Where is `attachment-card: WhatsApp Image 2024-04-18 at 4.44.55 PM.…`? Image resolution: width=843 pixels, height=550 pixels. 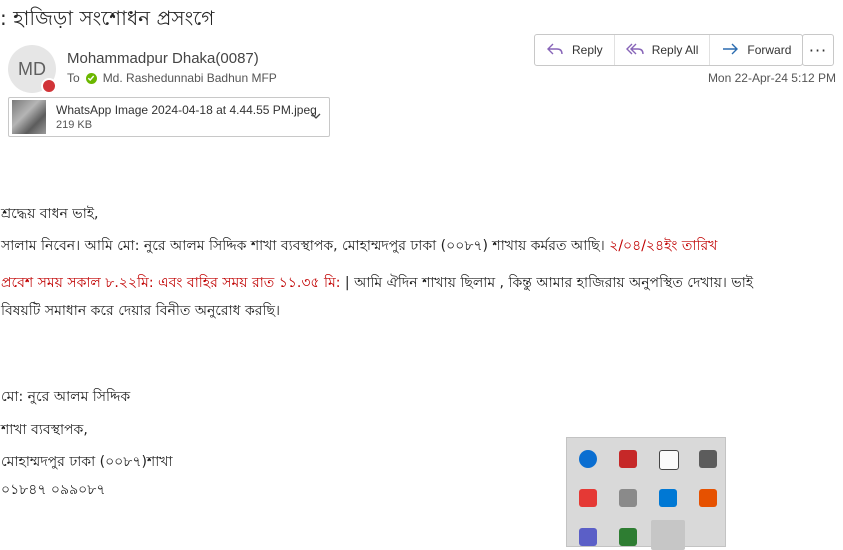 attachment-card: WhatsApp Image 2024-04-18 at 4.44.55 PM.… is located at coordinates (169, 117).